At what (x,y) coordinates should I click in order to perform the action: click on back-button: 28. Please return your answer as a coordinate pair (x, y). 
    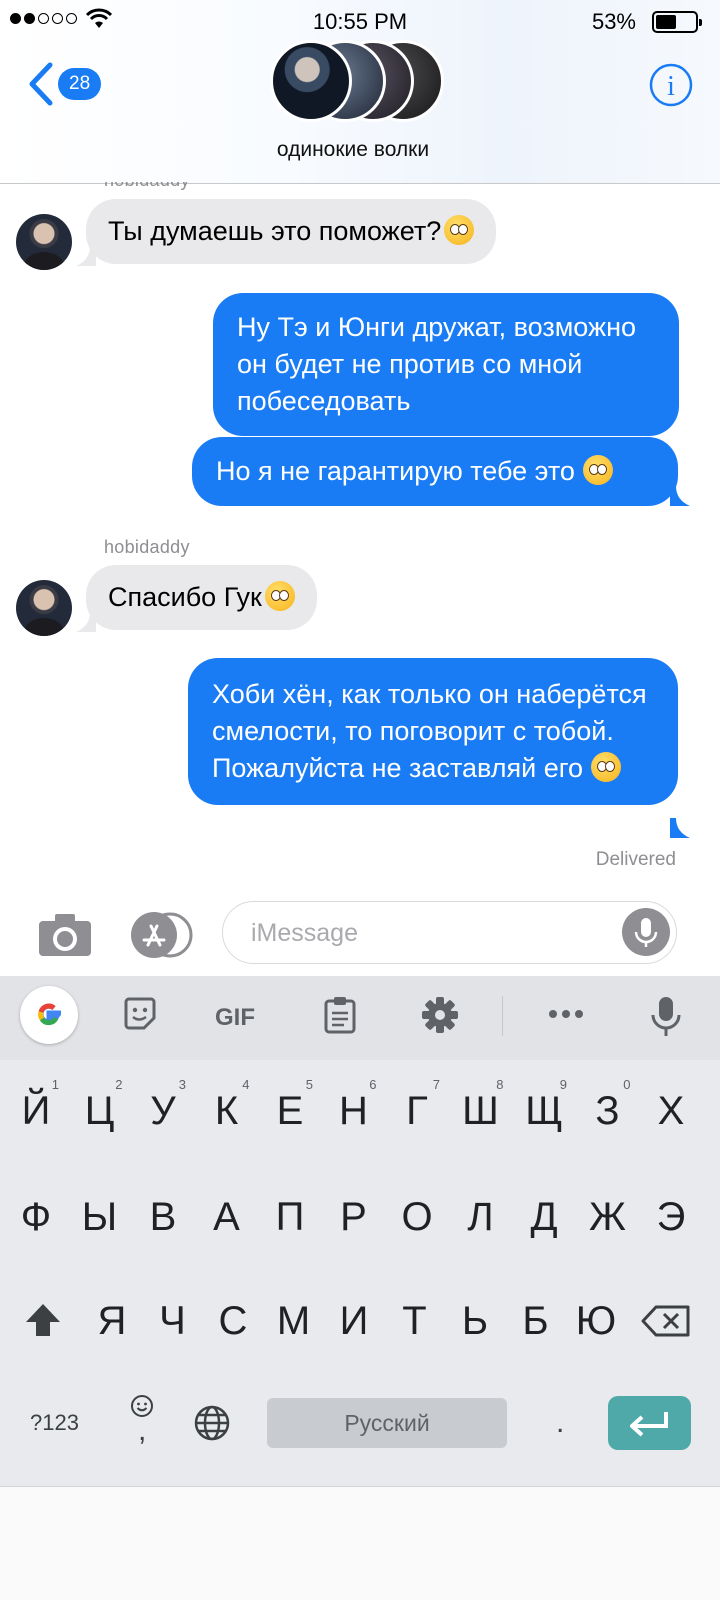
    Looking at the image, I should click on (65, 84).